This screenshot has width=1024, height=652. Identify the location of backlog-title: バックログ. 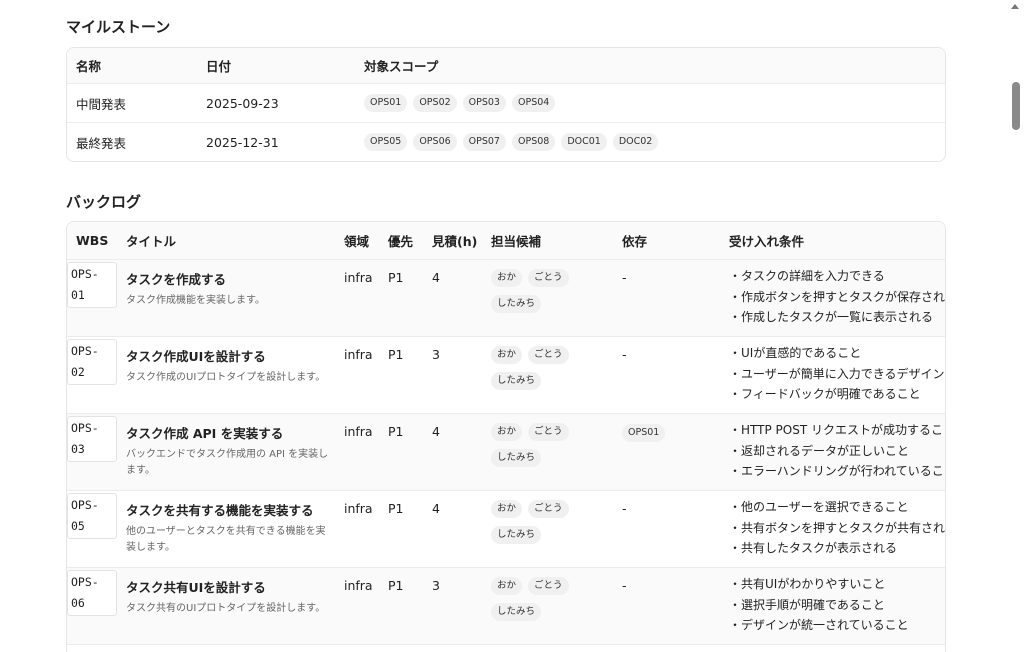
(104, 202).